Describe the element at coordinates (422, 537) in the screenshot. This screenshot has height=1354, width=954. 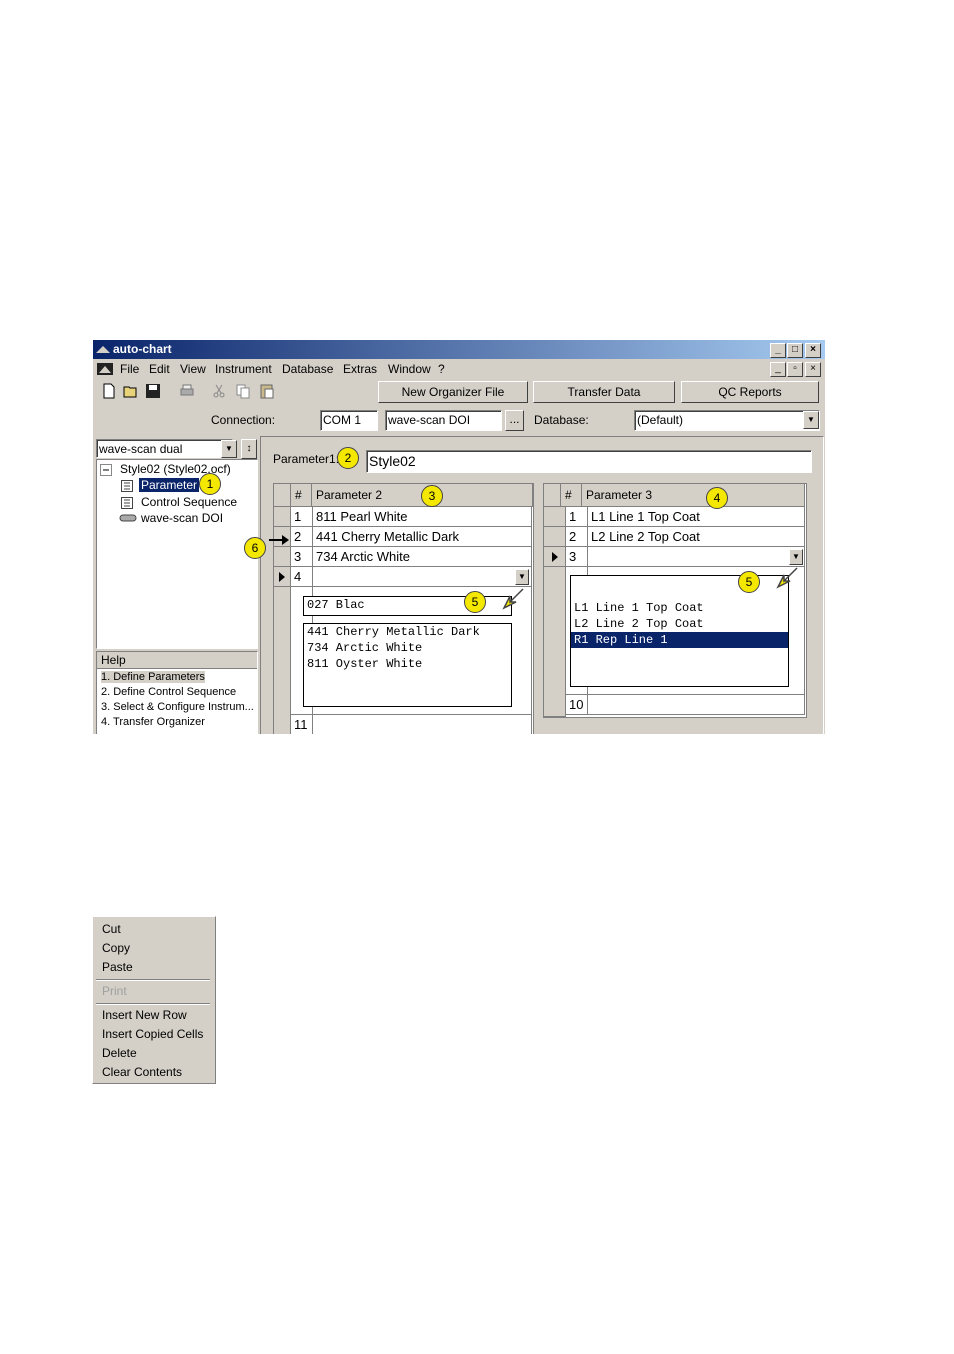
I see `grid-cell: 441 Cherry Metallic Dark` at that location.